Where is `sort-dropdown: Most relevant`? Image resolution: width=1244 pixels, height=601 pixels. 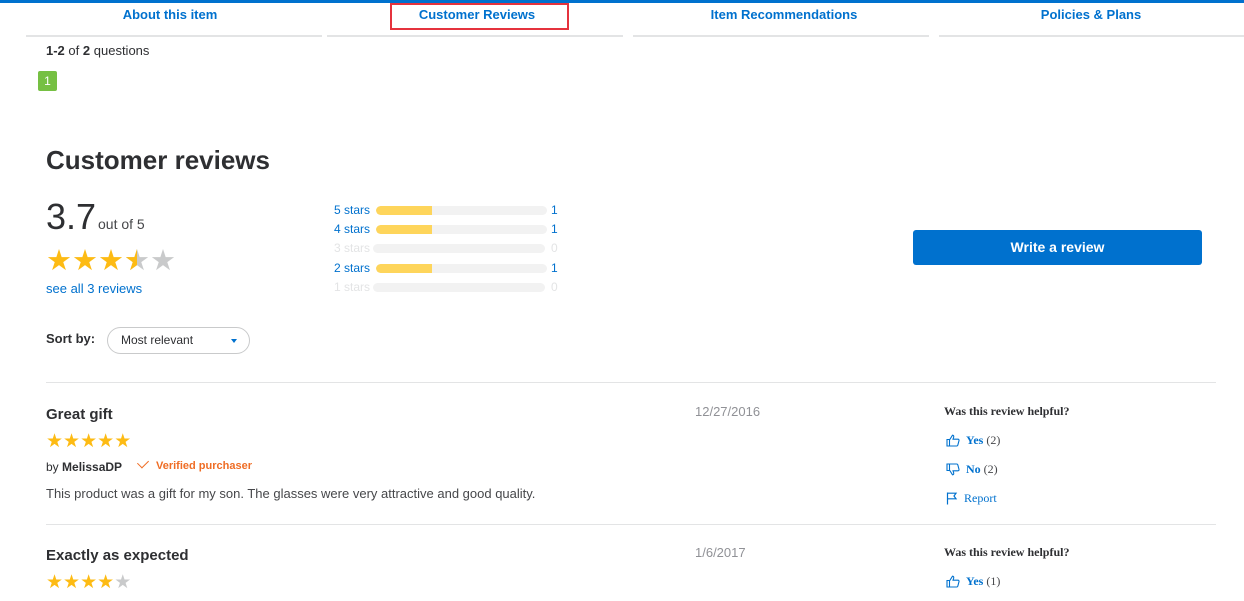 sort-dropdown: Most relevant is located at coordinates (178, 340).